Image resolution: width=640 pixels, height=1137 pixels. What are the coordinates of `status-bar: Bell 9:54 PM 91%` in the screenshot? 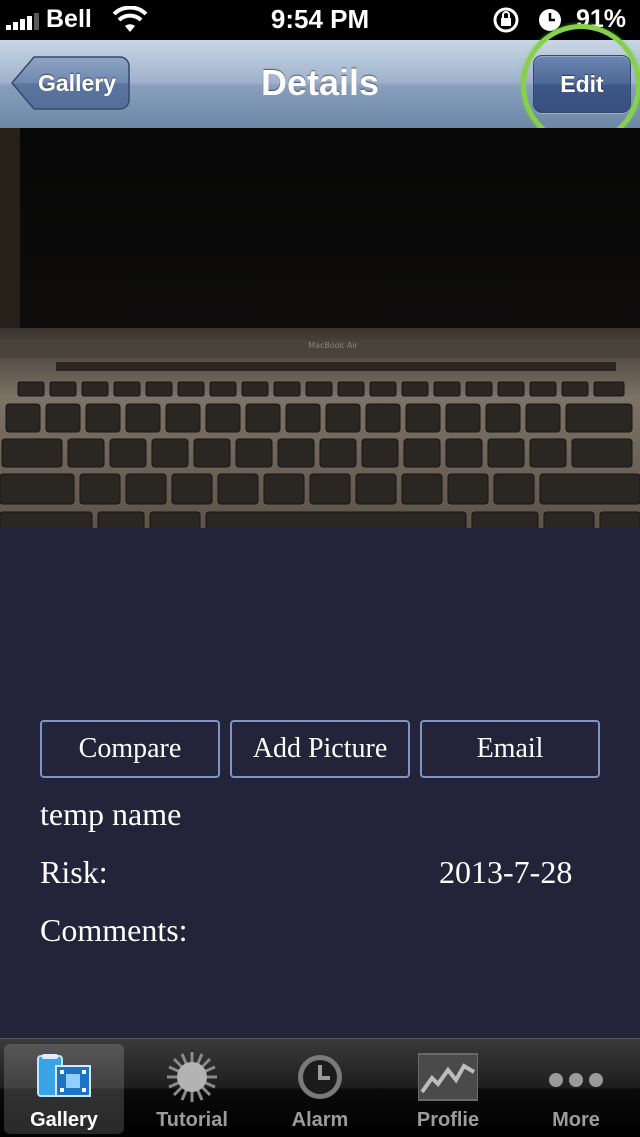 It's located at (320, 20).